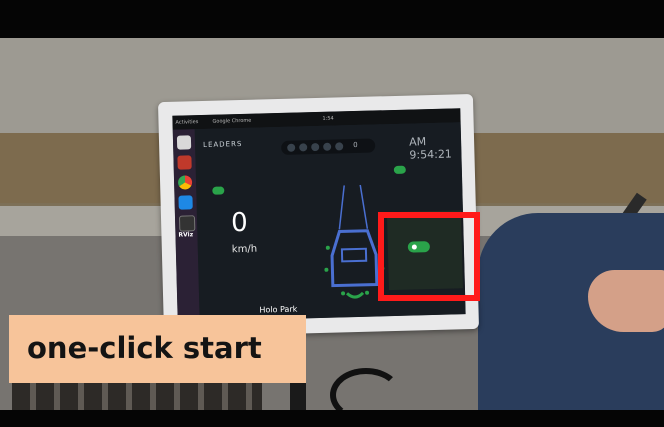 The height and width of the screenshot is (427, 664). I want to click on terminal-red-icon, so click(184, 162).